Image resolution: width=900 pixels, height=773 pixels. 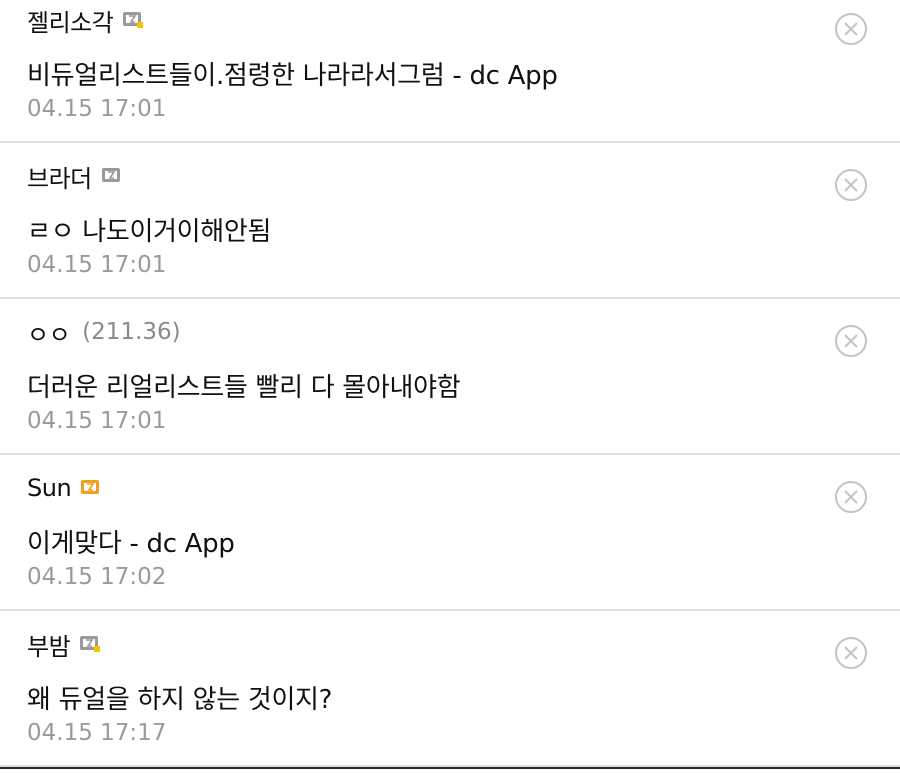 I want to click on author-row: 브라더, so click(x=75, y=176).